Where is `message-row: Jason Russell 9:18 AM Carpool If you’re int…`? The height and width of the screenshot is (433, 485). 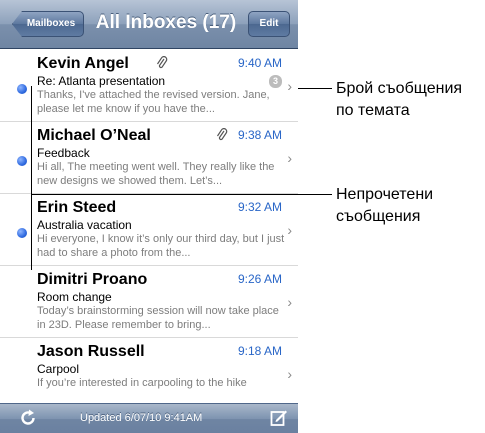 message-row: Jason Russell 9:18 AM Carpool If you’re int… is located at coordinates (149, 374).